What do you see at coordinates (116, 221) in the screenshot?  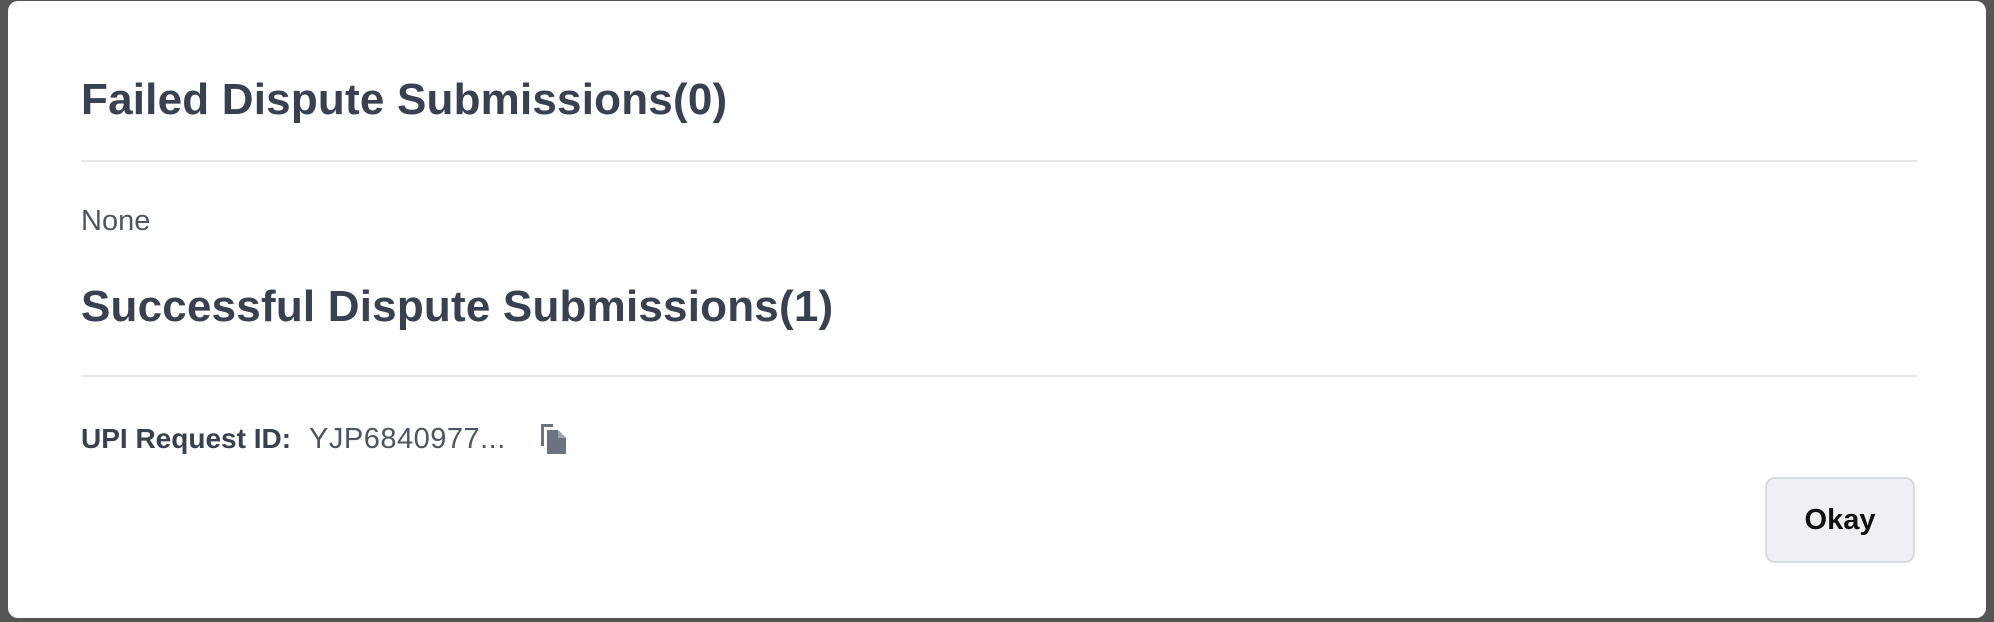 I see `failed-submissions-empty-text: None` at bounding box center [116, 221].